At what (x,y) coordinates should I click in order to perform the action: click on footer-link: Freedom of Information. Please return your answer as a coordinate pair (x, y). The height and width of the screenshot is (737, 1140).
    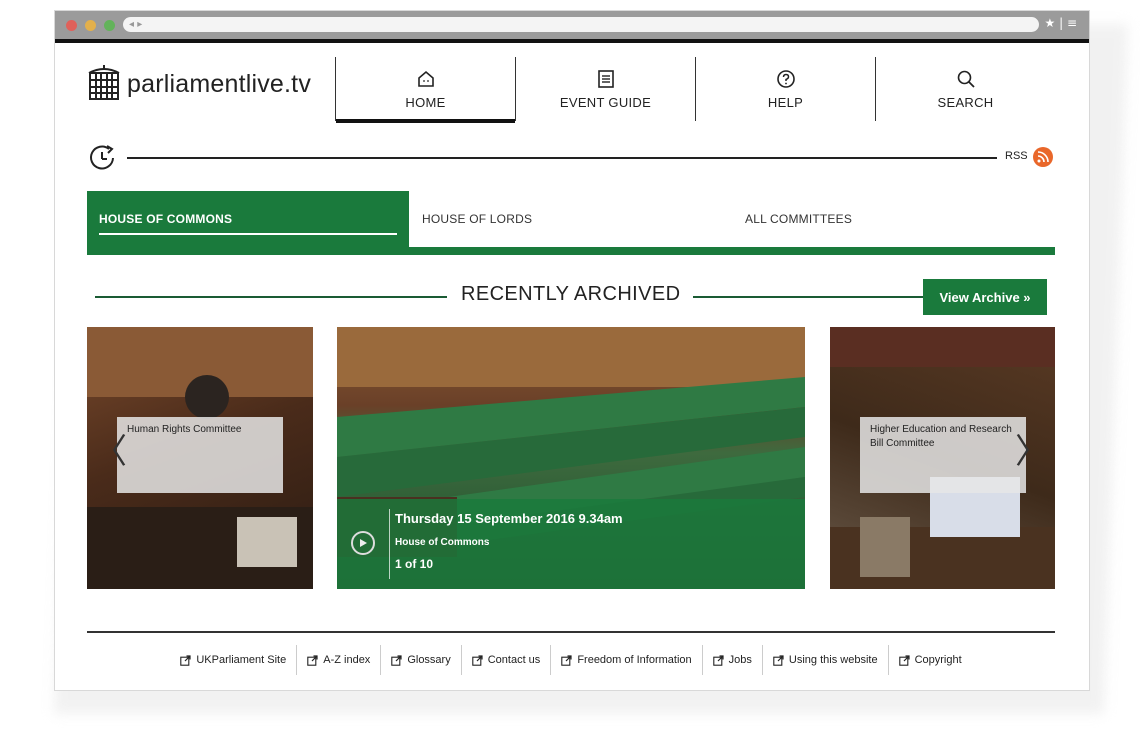
    Looking at the image, I should click on (625, 660).